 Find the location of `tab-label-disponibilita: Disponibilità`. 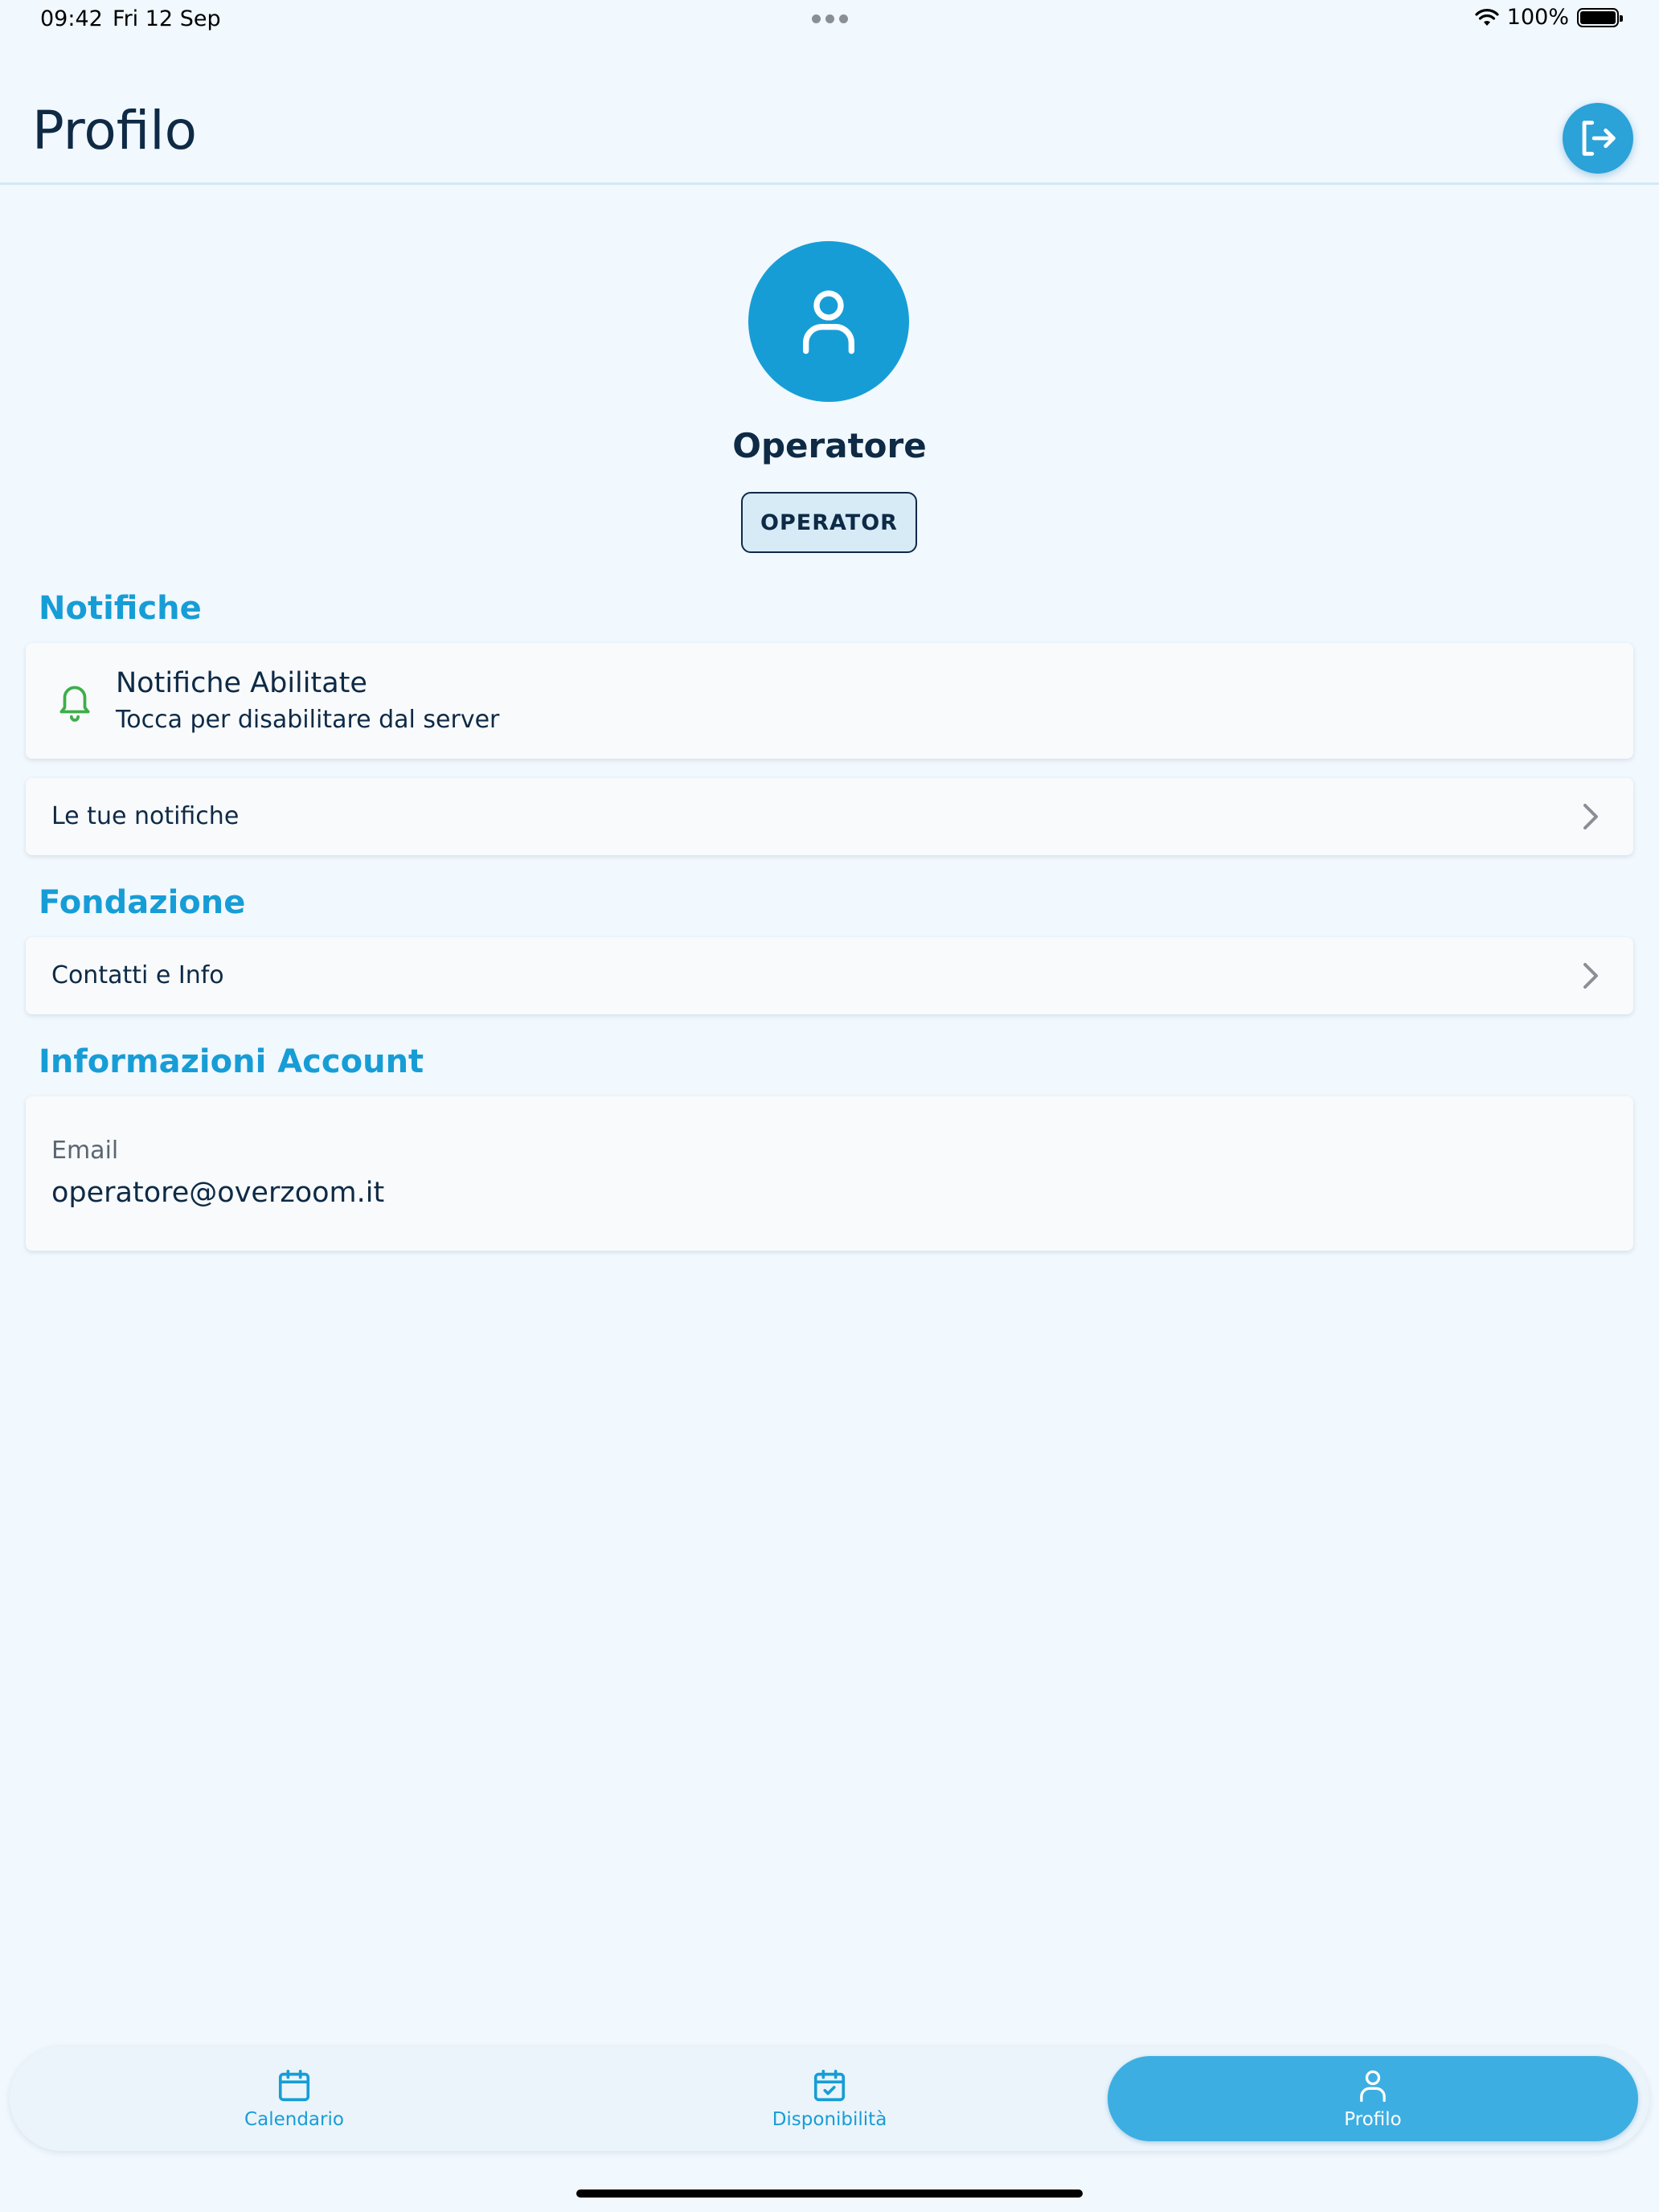

tab-label-disponibilita: Disponibilità is located at coordinates (829, 2119).